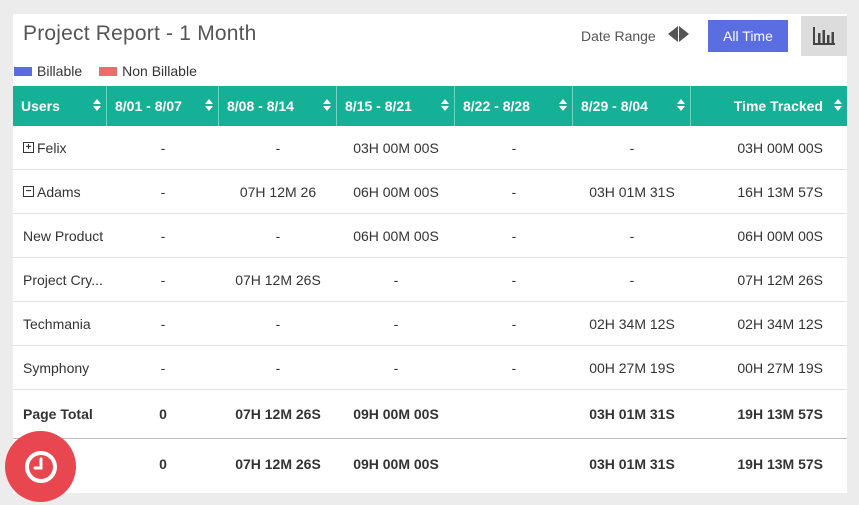  I want to click on total-label: Page Total, so click(58, 414).